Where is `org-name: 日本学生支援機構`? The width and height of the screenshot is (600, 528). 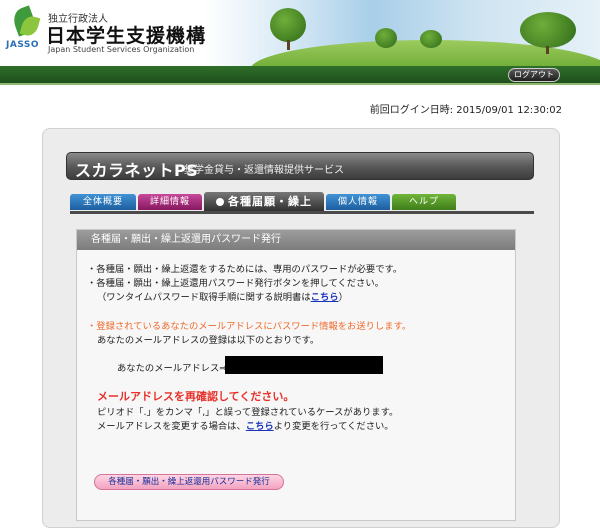 org-name: 日本学生支援機構 is located at coordinates (126, 36).